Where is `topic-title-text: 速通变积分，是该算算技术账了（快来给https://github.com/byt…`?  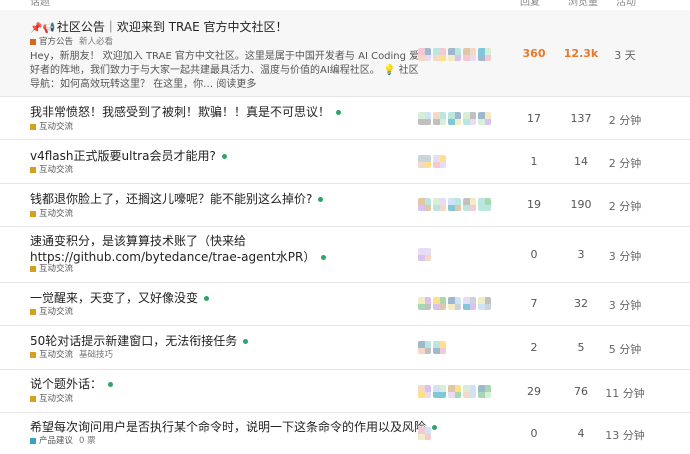
topic-title-text: 速通变积分，是该算算技术账了（快来给https://github.com/byt… is located at coordinates (172, 249).